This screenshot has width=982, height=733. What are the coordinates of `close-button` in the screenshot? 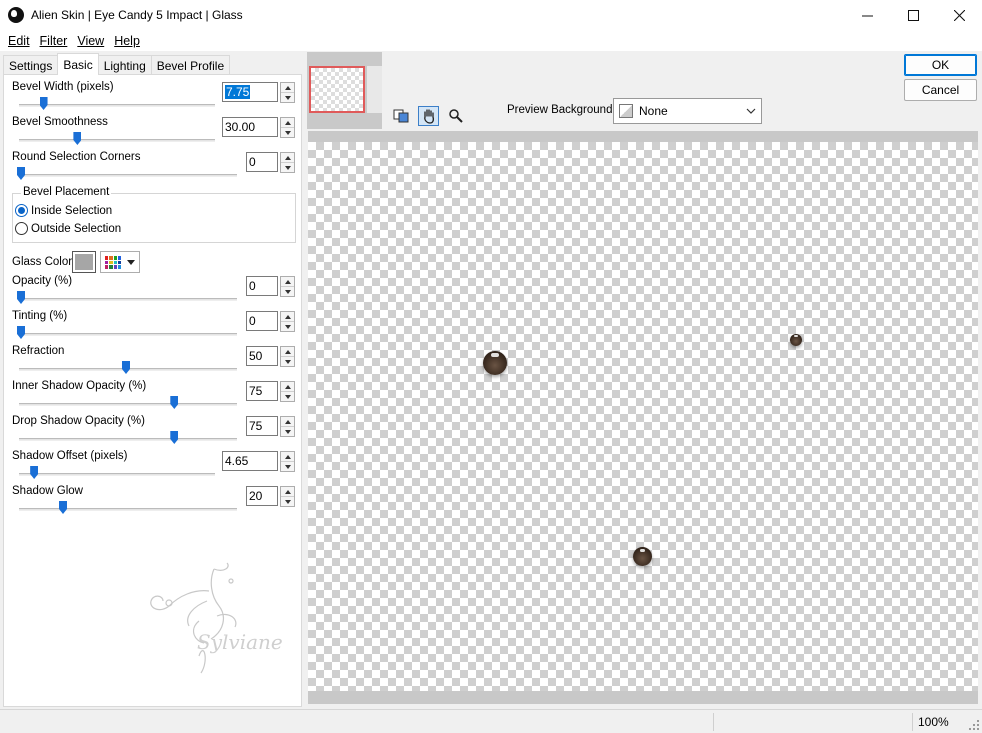 It's located at (959, 15).